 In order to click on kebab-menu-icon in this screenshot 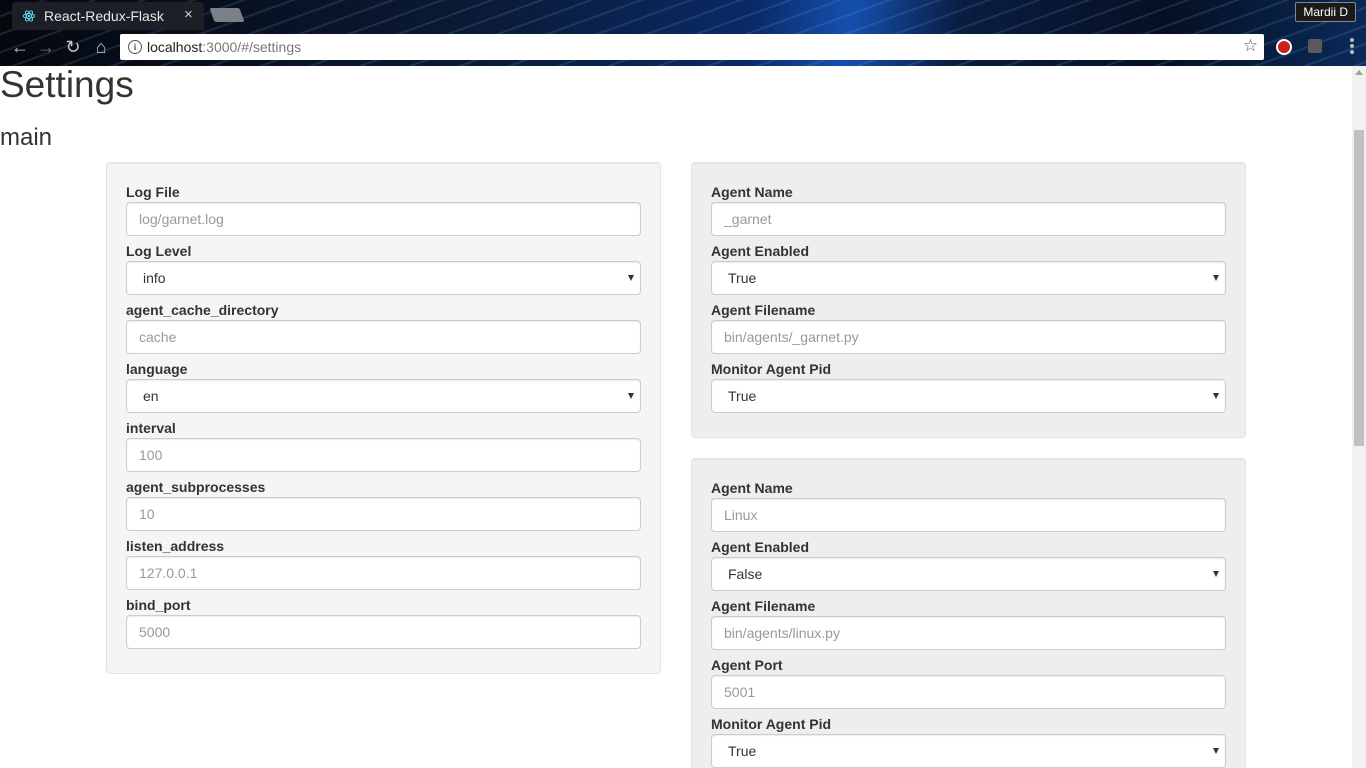, I will do `click(1352, 47)`.